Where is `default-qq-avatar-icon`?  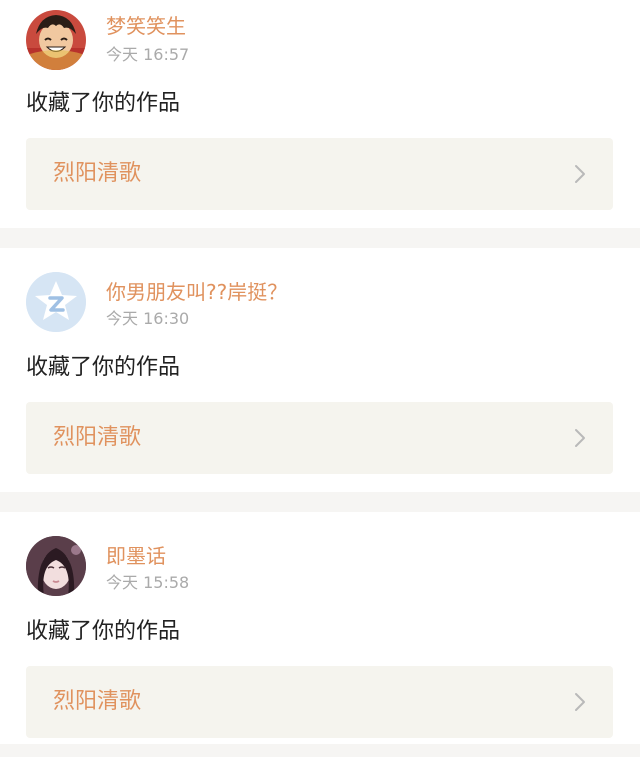 default-qq-avatar-icon is located at coordinates (56, 302).